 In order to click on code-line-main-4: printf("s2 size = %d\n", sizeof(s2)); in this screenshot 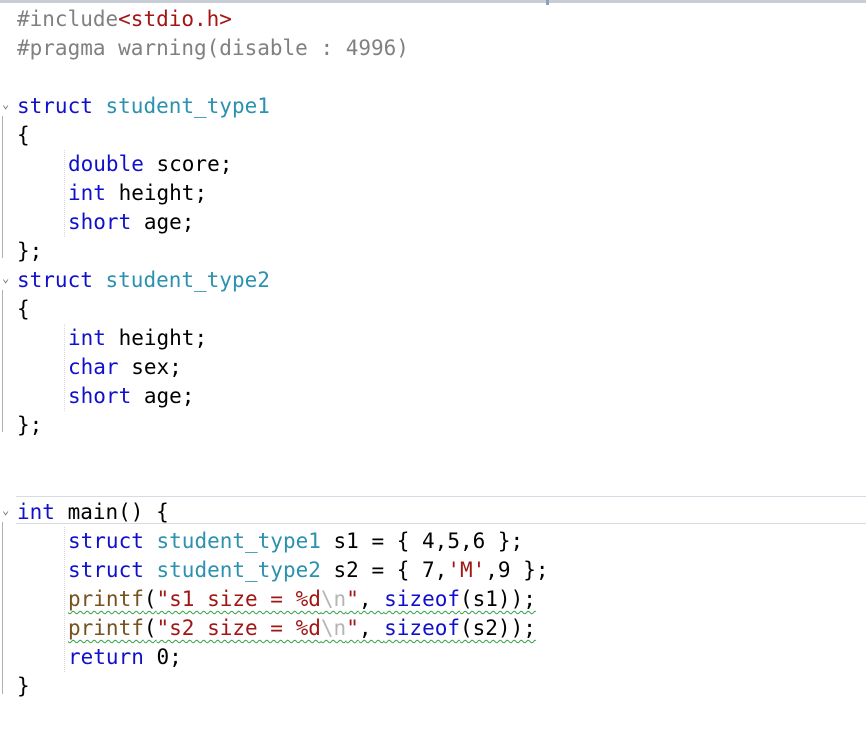, I will do `click(302, 628)`.